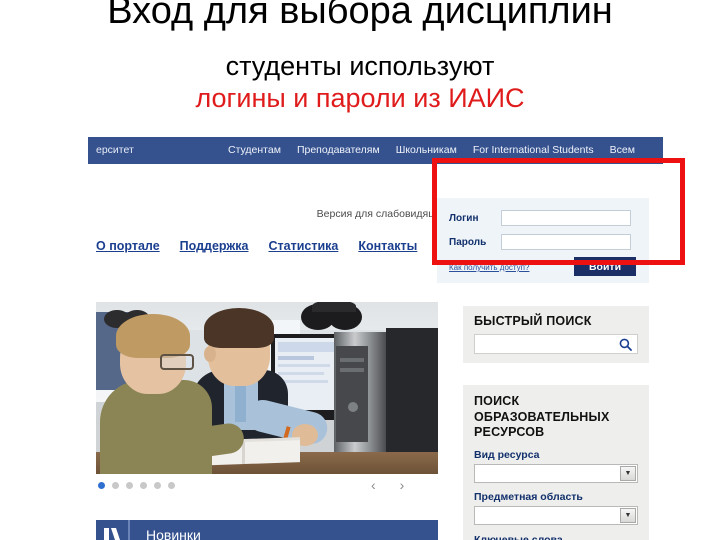  I want to click on carousel-next-icon: ›, so click(402, 485).